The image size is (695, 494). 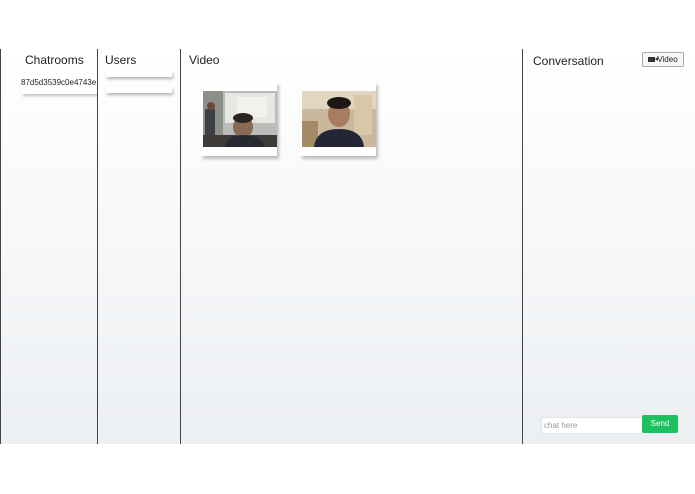 I want to click on chatrooms-heading: Chatrooms, so click(x=54, y=60).